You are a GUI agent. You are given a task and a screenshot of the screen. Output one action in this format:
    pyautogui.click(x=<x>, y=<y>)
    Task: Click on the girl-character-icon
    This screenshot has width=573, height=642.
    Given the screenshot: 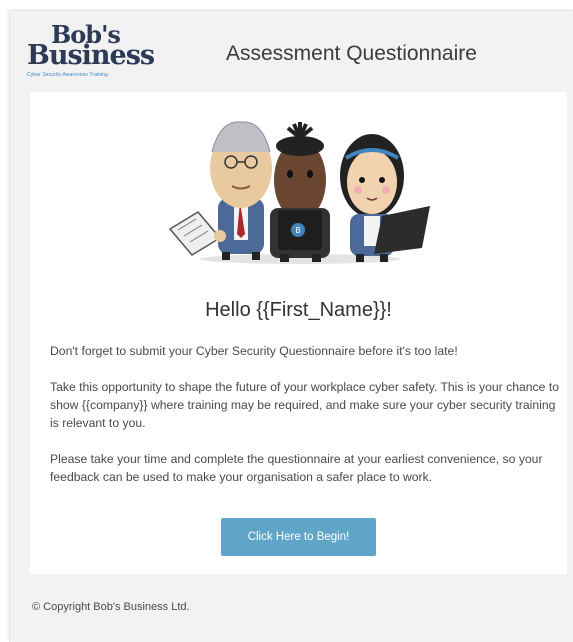 What is the action you would take?
    pyautogui.click(x=385, y=198)
    